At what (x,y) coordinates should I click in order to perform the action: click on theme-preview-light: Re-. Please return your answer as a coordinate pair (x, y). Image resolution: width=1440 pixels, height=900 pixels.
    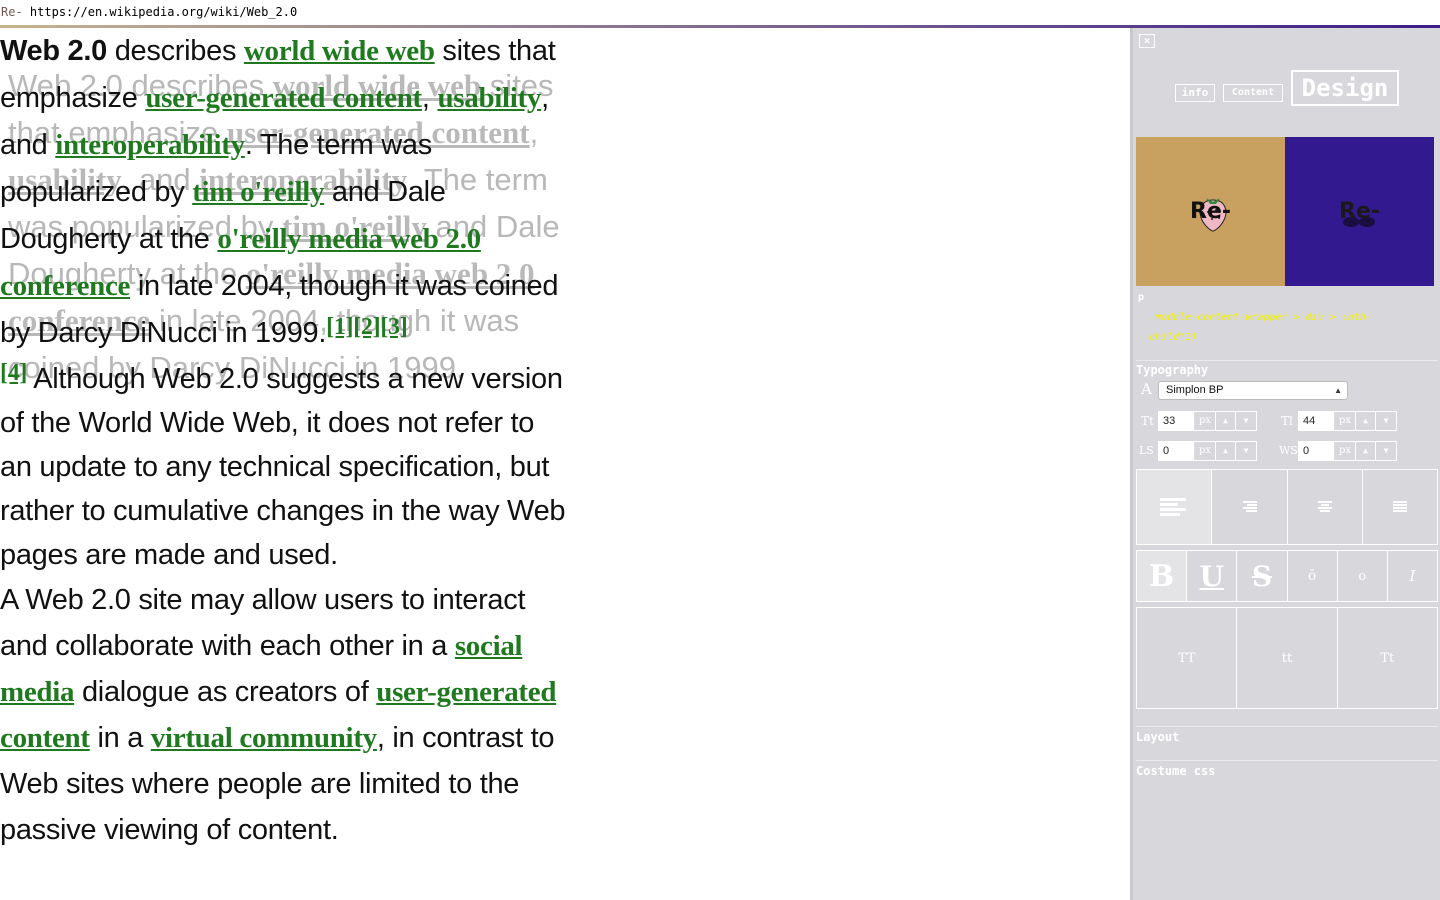
    Looking at the image, I should click on (1210, 211).